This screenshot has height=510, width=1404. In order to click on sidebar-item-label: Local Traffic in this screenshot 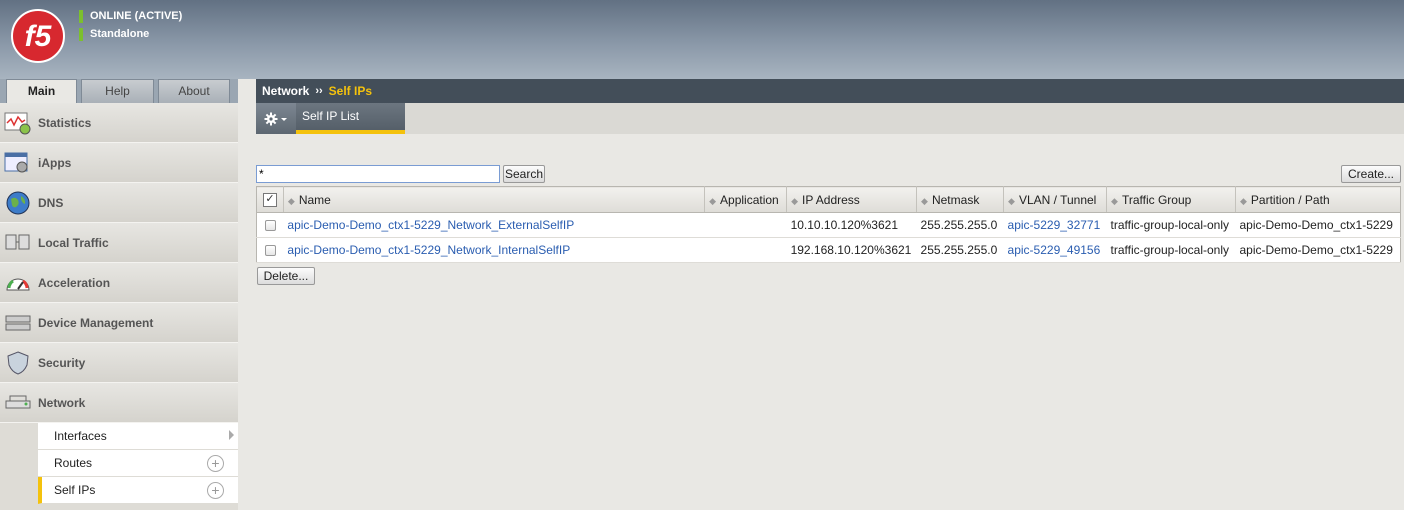, I will do `click(73, 242)`.